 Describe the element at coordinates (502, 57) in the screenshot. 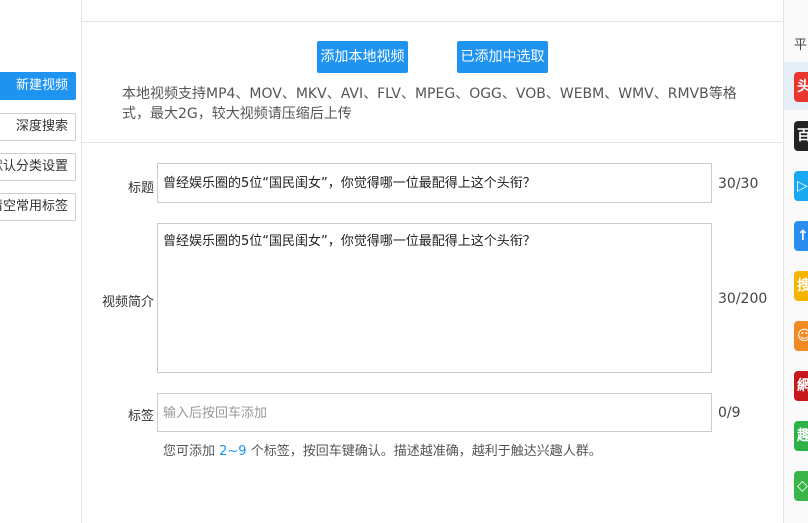

I see `select-added-video-button: 已添加中选取` at that location.